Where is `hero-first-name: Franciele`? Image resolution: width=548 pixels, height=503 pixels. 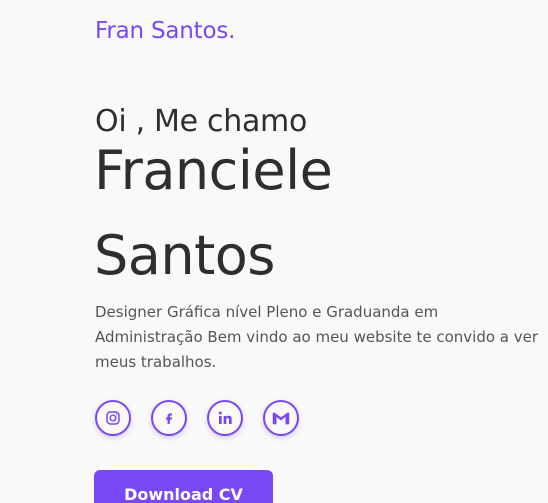 hero-first-name: Franciele is located at coordinates (213, 170).